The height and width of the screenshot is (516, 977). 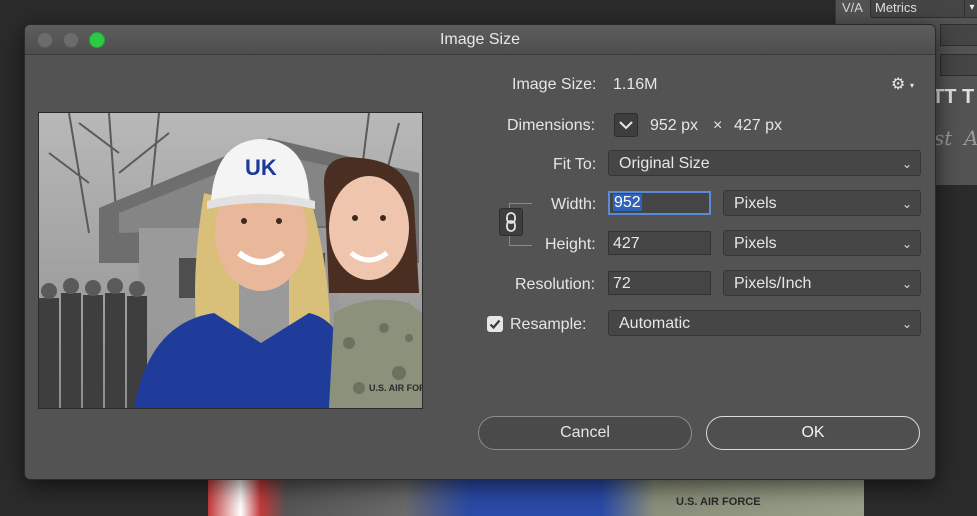 I want to click on resample-checkbox, so click(x=495, y=324).